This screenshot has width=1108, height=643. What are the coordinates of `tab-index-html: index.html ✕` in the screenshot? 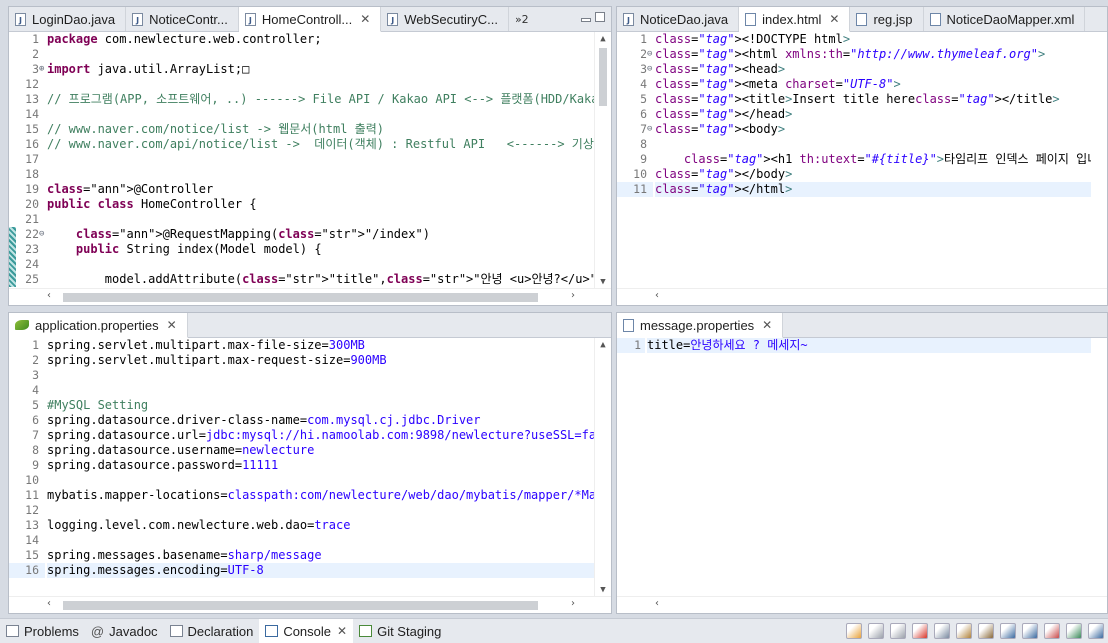 It's located at (795, 19).